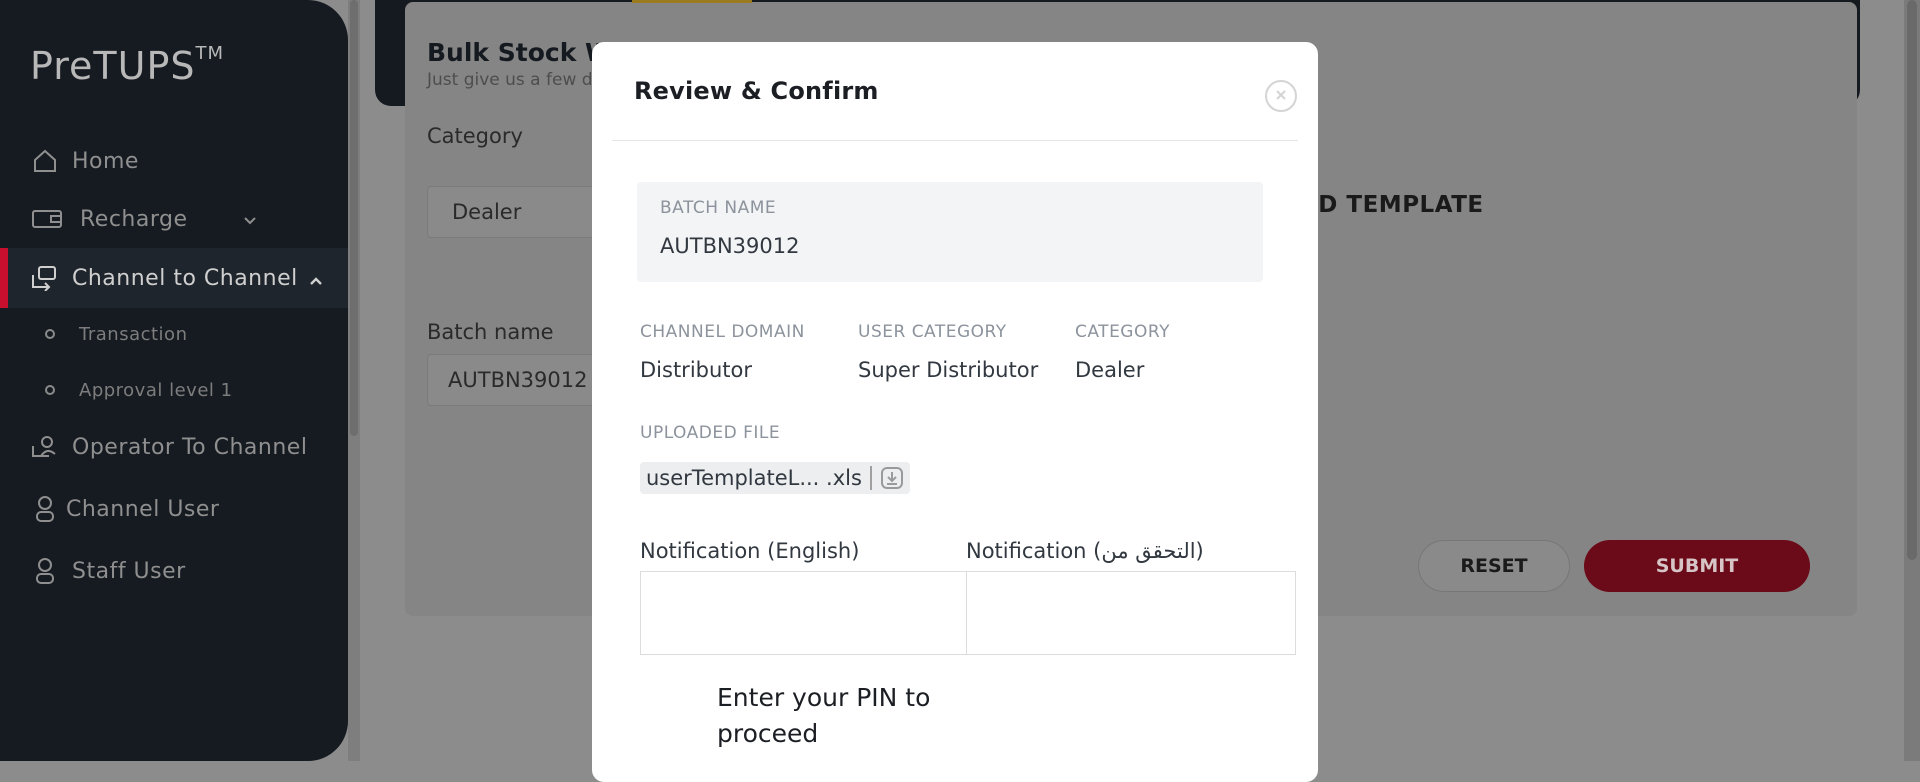  Describe the element at coordinates (250, 222) in the screenshot. I see `chevron-down-icon` at that location.